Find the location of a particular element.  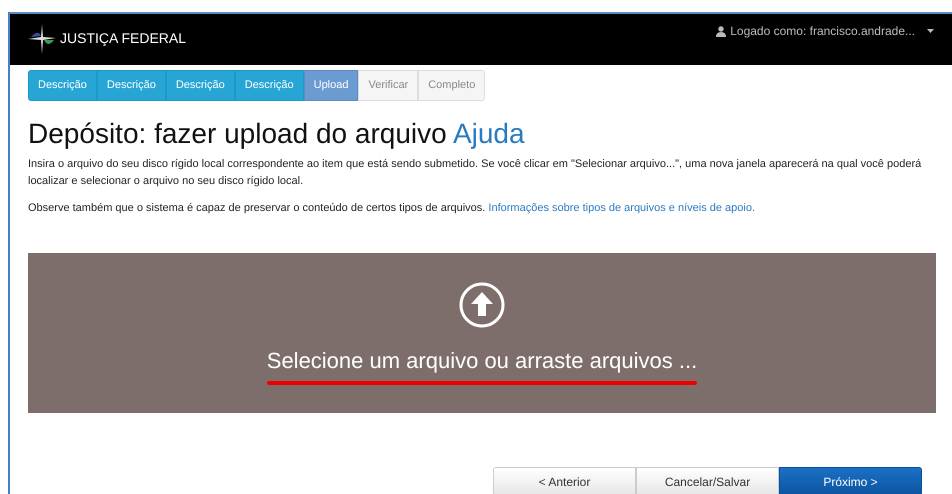

instruction-text: Observe também que o sistema é capaz de preservar o conteúdo de certos tipos de arquivos. Informações sobre tipos de arquivos e níveis de apoio. is located at coordinates (392, 208).